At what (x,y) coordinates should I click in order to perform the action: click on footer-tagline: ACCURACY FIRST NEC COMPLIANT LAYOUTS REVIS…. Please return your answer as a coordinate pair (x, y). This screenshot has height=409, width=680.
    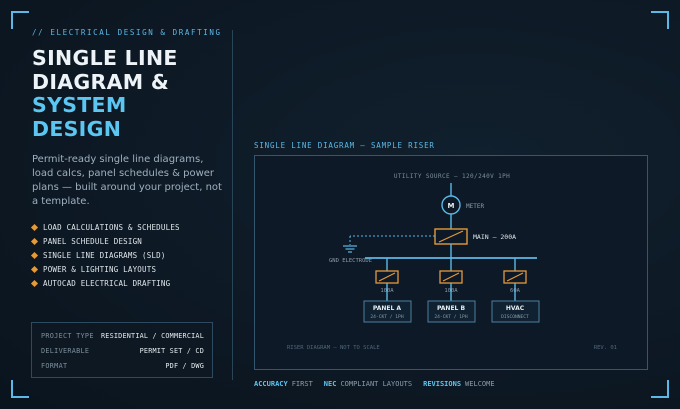
    Looking at the image, I should click on (380, 384).